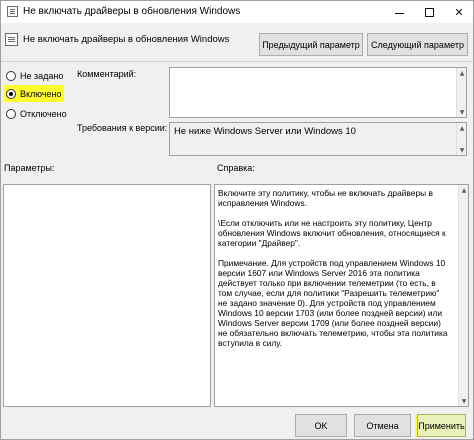  I want to click on radio-label: Включено, so click(41, 93).